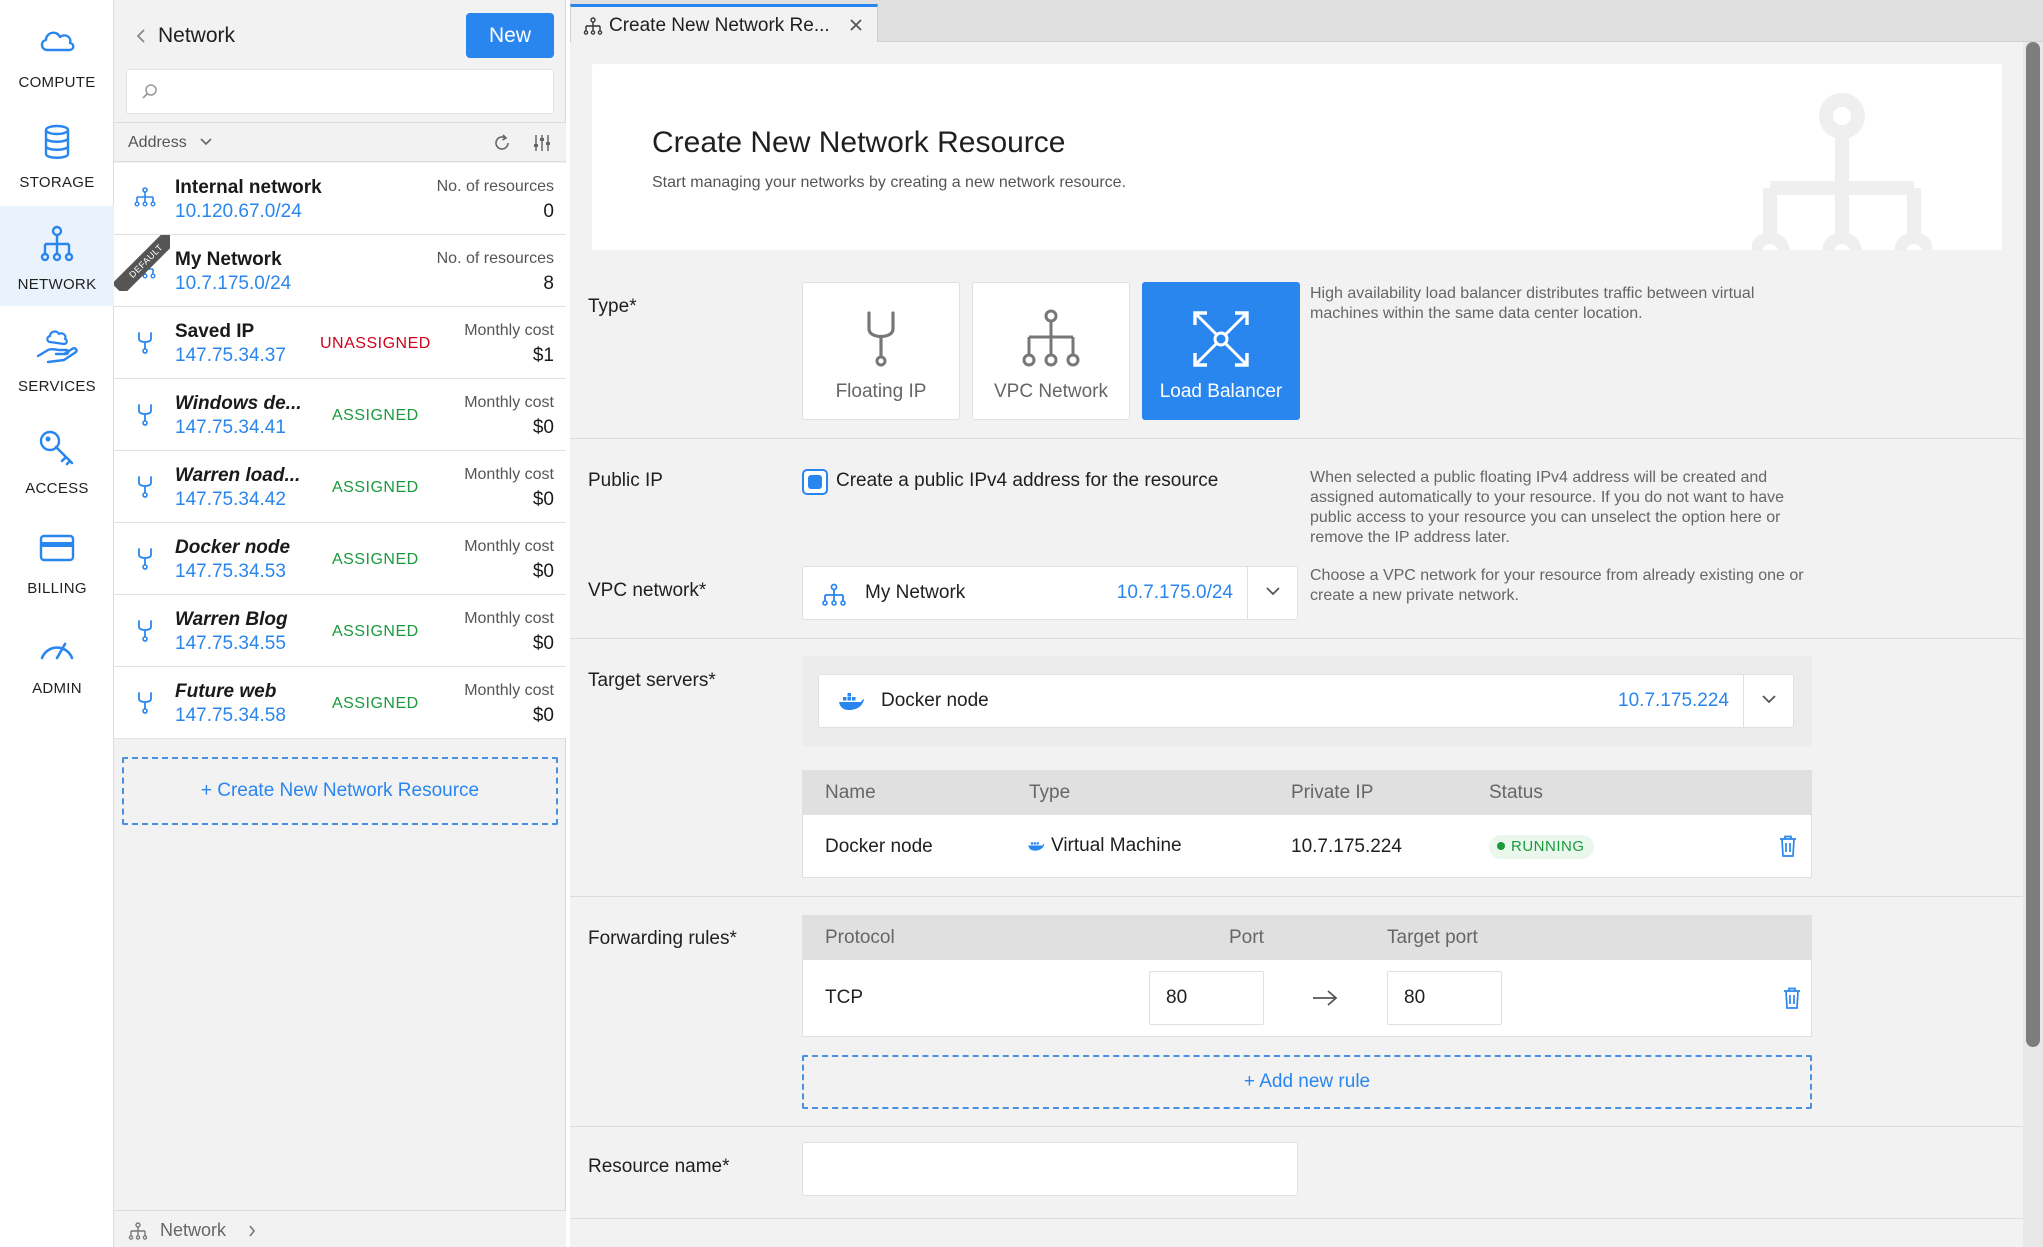 The image size is (2043, 1247). What do you see at coordinates (157, 143) in the screenshot?
I see `sort-dropdown: Address` at bounding box center [157, 143].